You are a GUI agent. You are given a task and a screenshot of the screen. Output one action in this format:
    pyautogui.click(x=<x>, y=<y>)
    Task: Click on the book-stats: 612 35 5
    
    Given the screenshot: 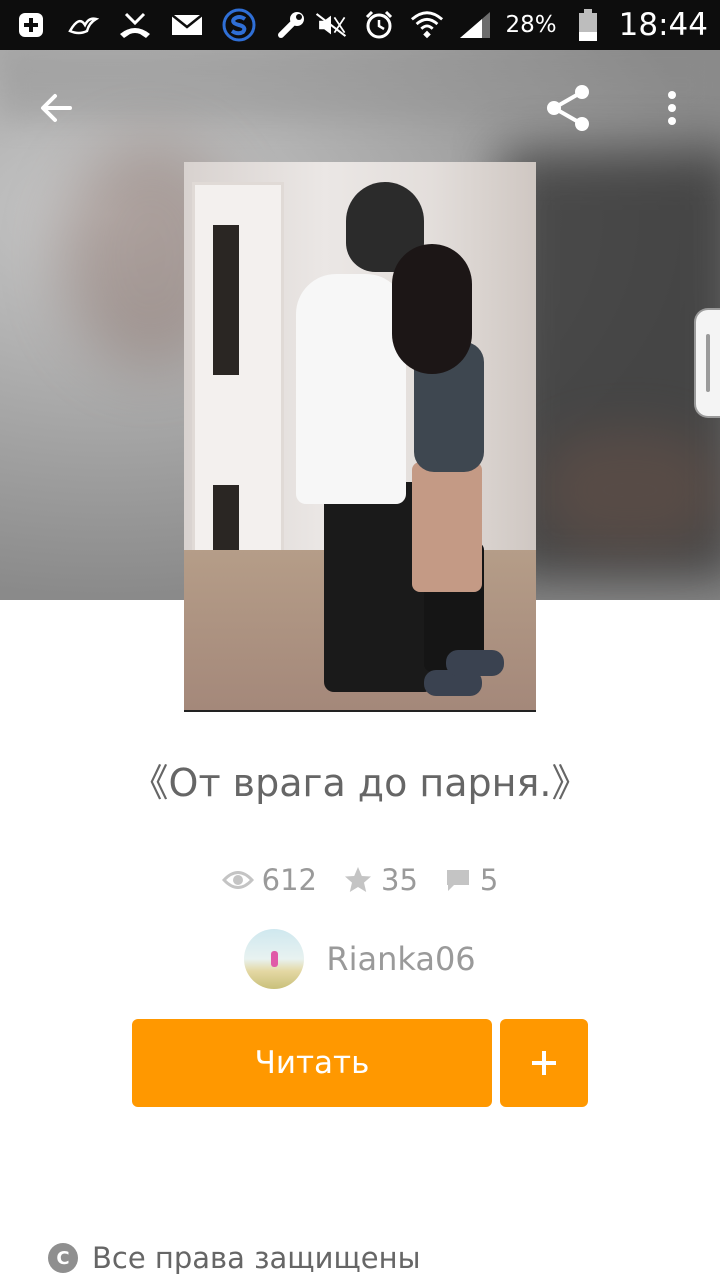 What is the action you would take?
    pyautogui.click(x=360, y=880)
    